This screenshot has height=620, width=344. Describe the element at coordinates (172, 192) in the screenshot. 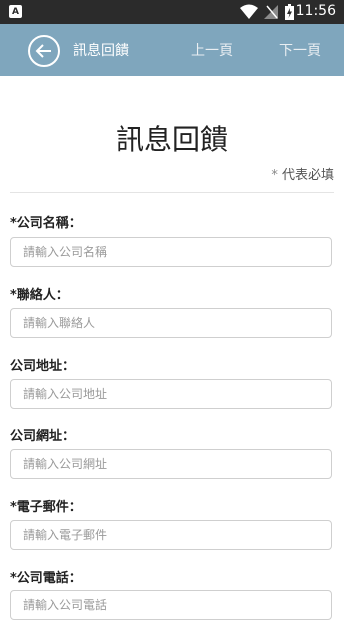

I see `divider` at that location.